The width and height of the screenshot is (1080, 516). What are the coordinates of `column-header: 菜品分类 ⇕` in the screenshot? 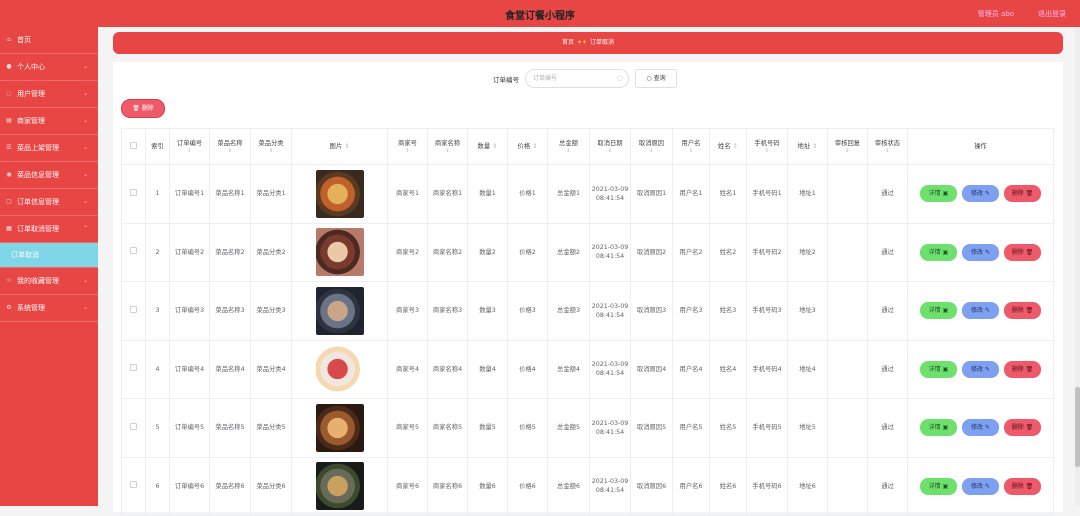 It's located at (271, 146).